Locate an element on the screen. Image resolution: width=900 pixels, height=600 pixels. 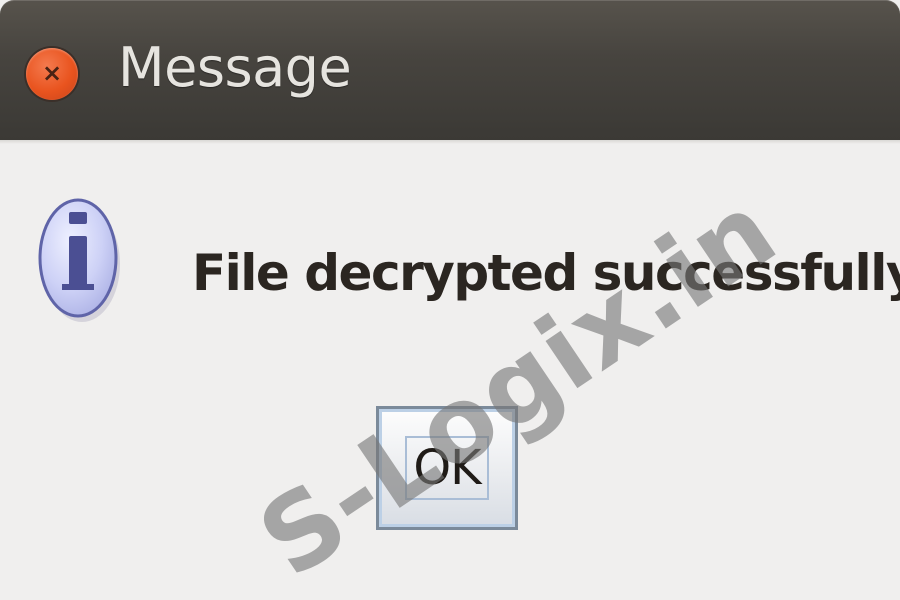
ok-button: OK is located at coordinates (447, 468).